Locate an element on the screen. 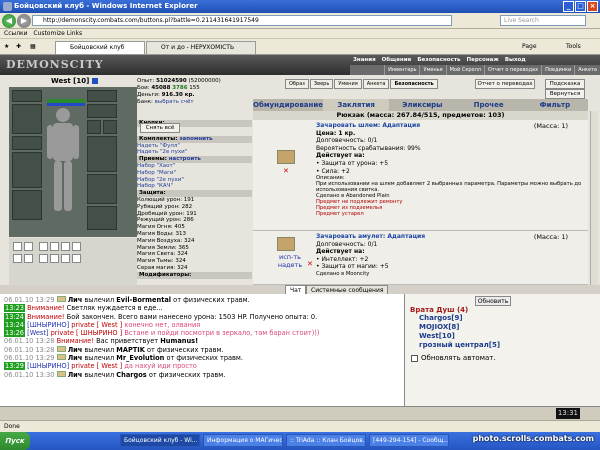 This screenshot has height=450, width=600. maximize-icon: □ is located at coordinates (580, 6).